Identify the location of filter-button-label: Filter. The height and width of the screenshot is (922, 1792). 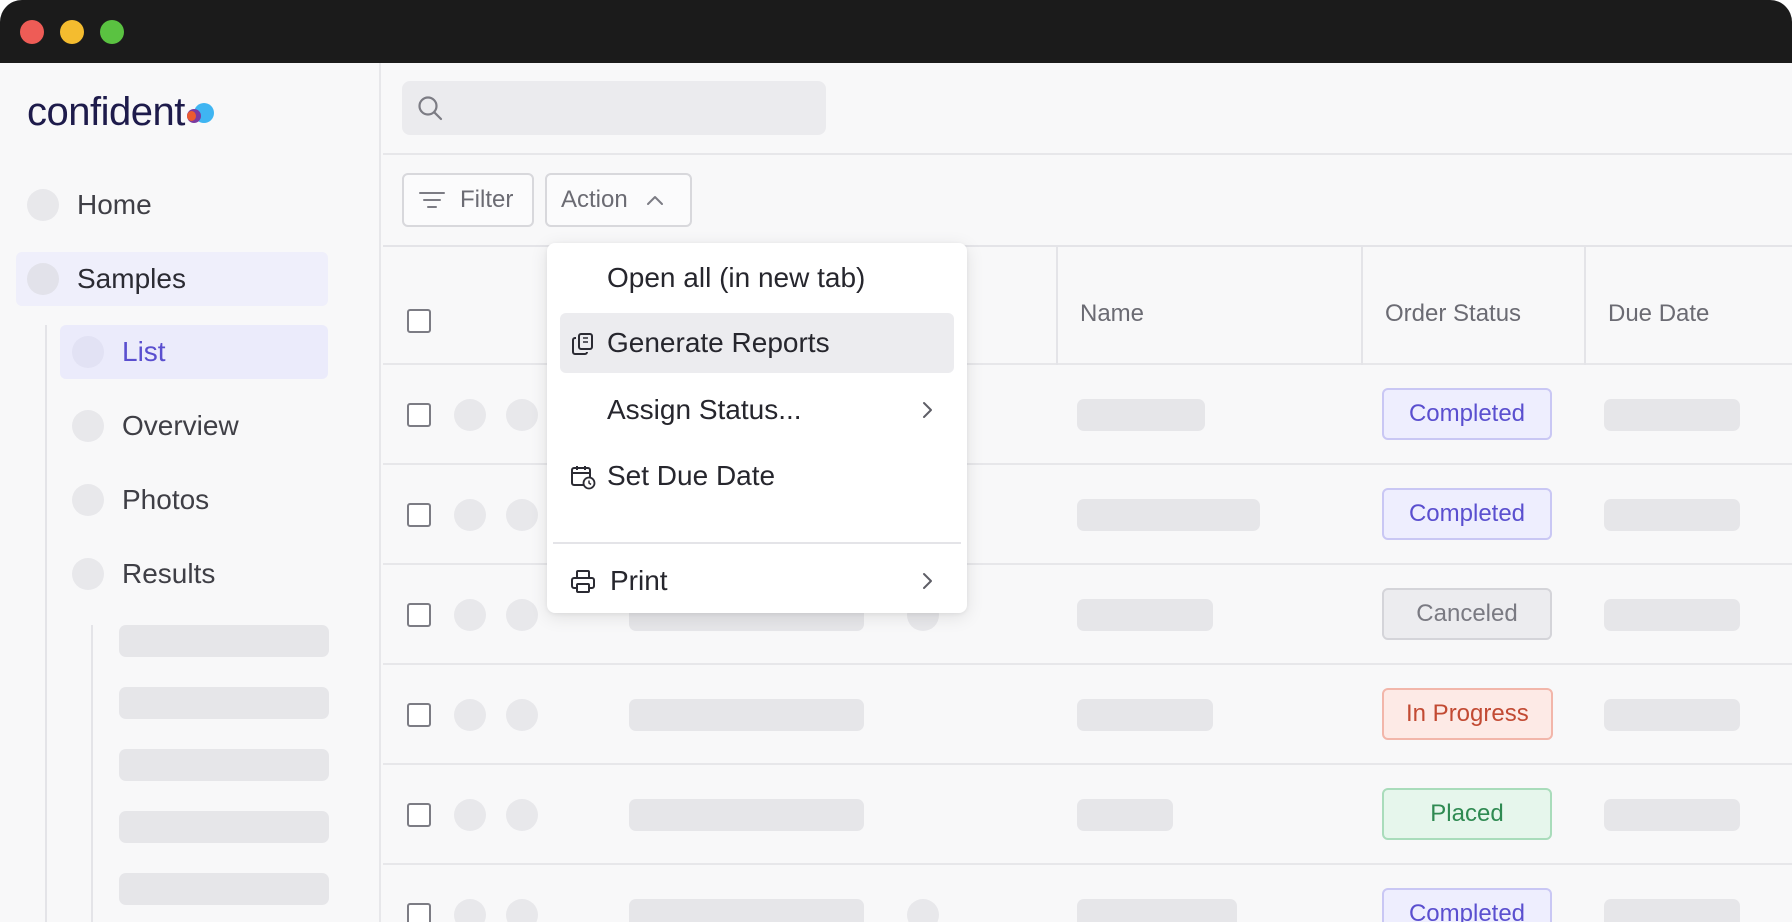
(487, 199).